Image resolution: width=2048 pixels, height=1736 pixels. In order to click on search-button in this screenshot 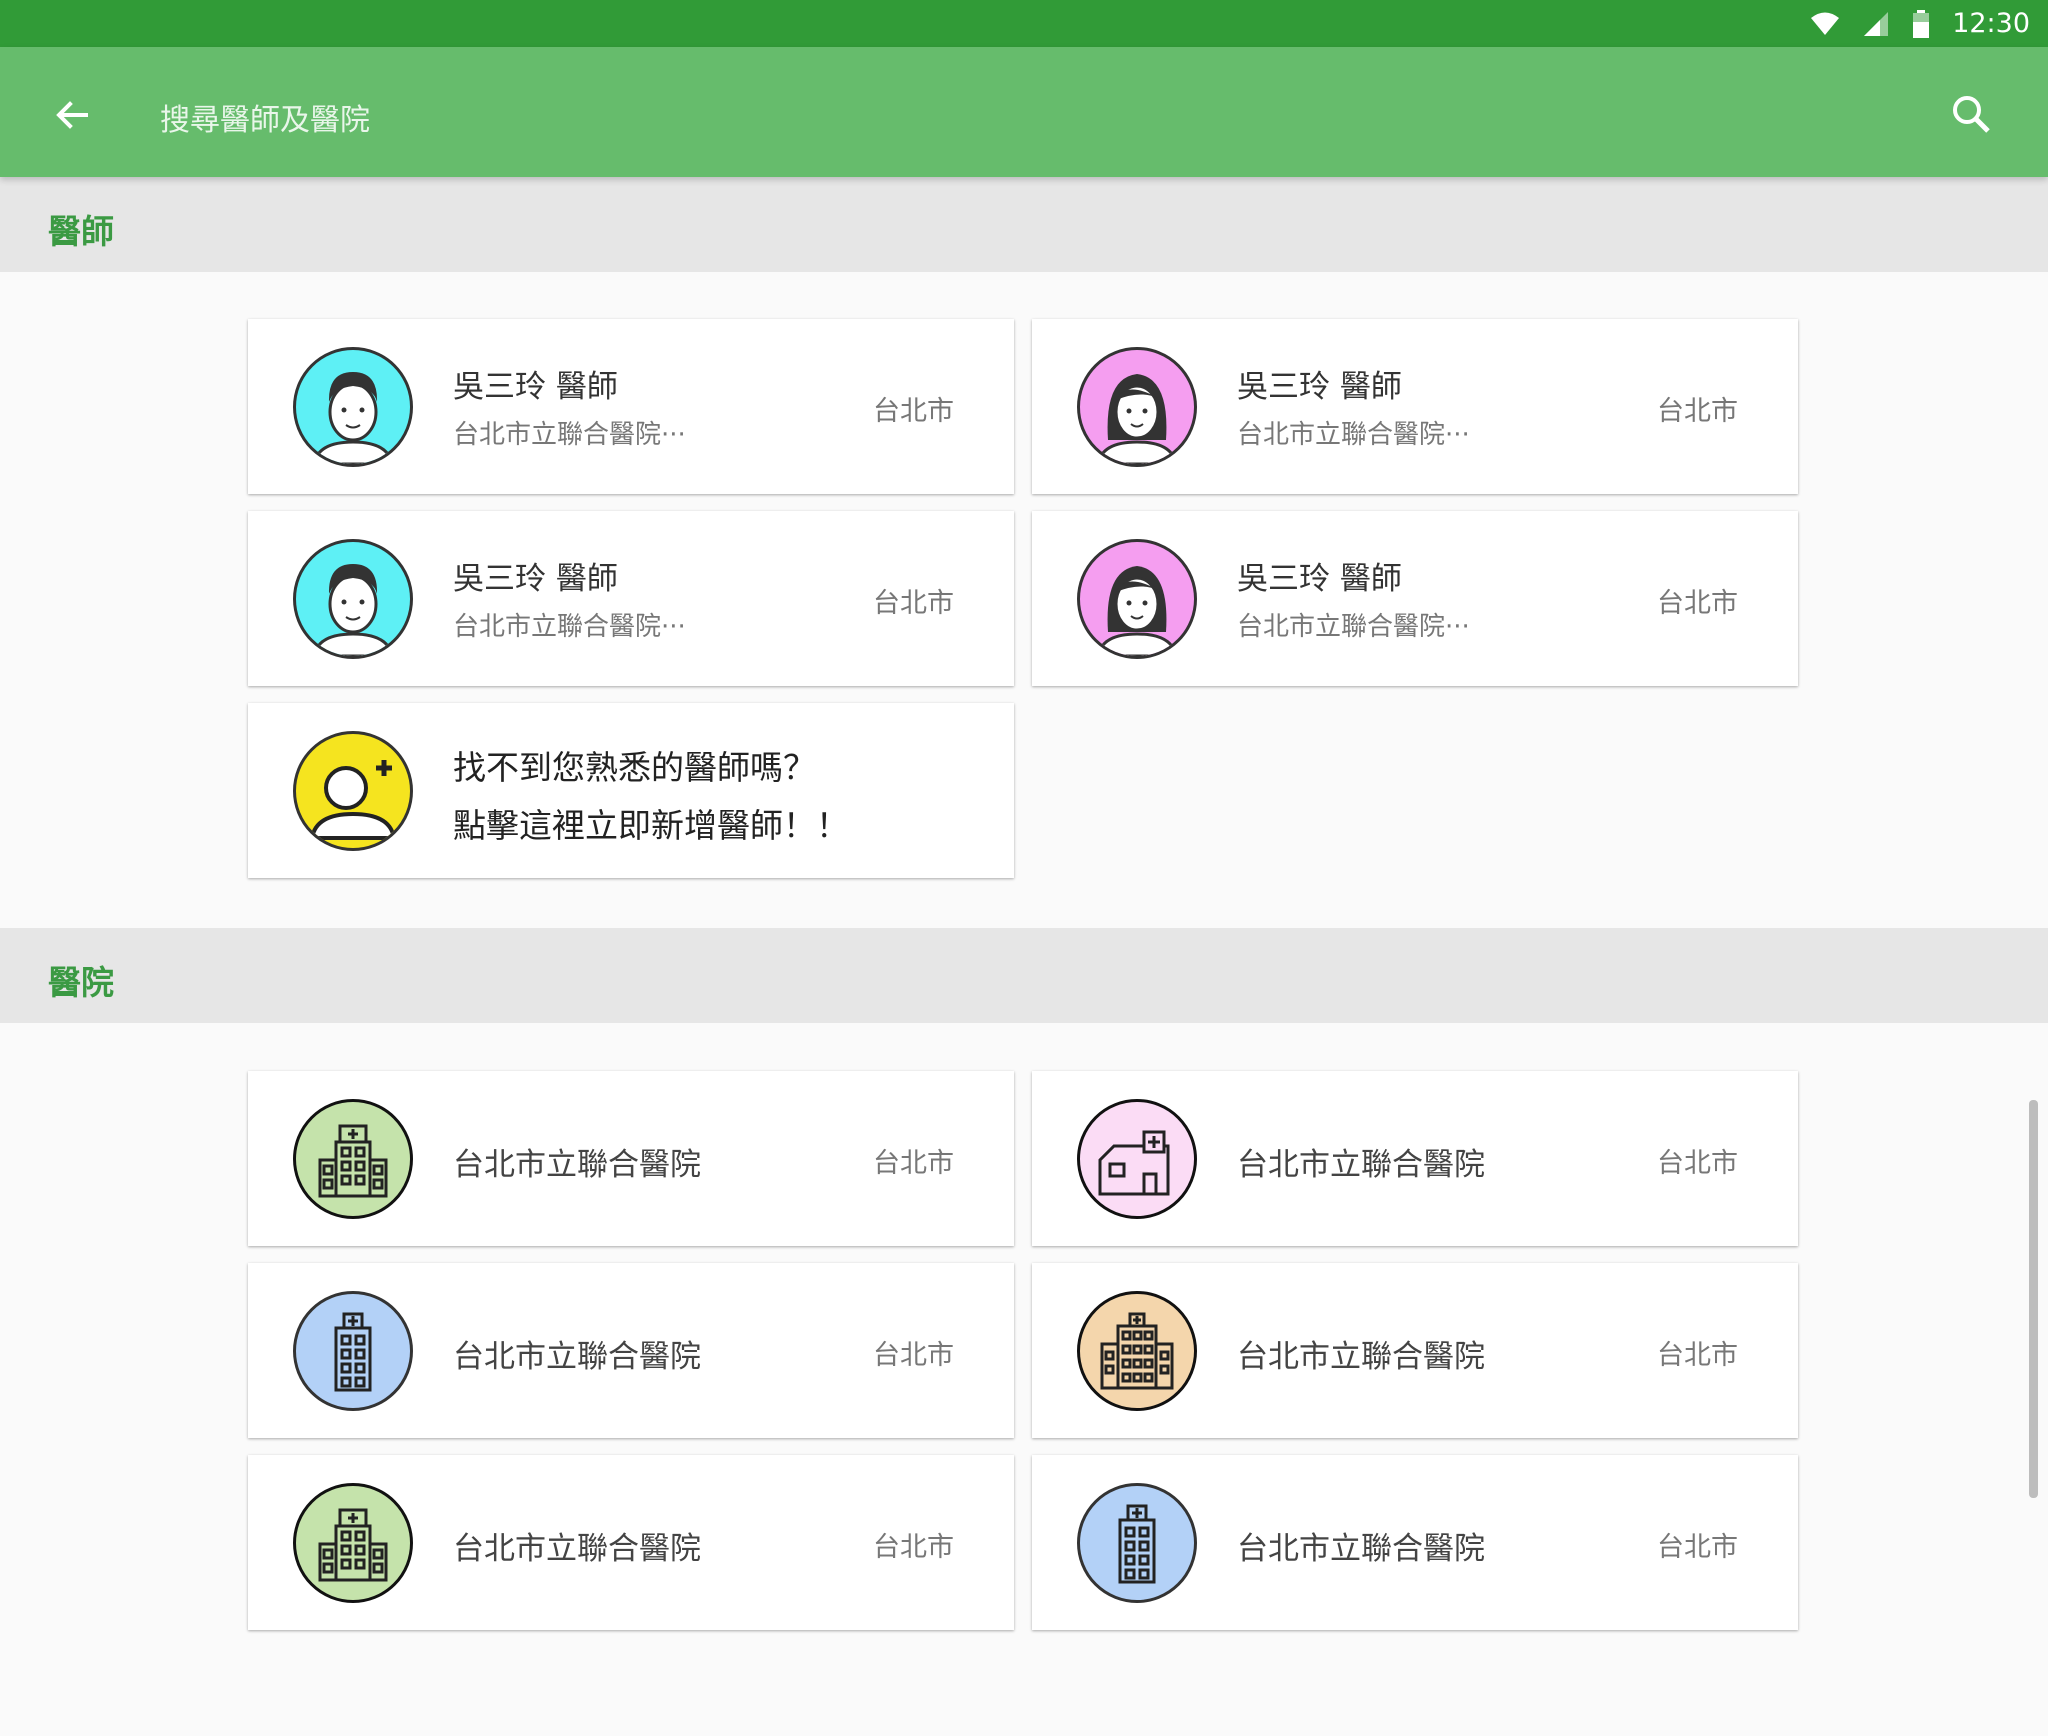, I will do `click(1972, 115)`.